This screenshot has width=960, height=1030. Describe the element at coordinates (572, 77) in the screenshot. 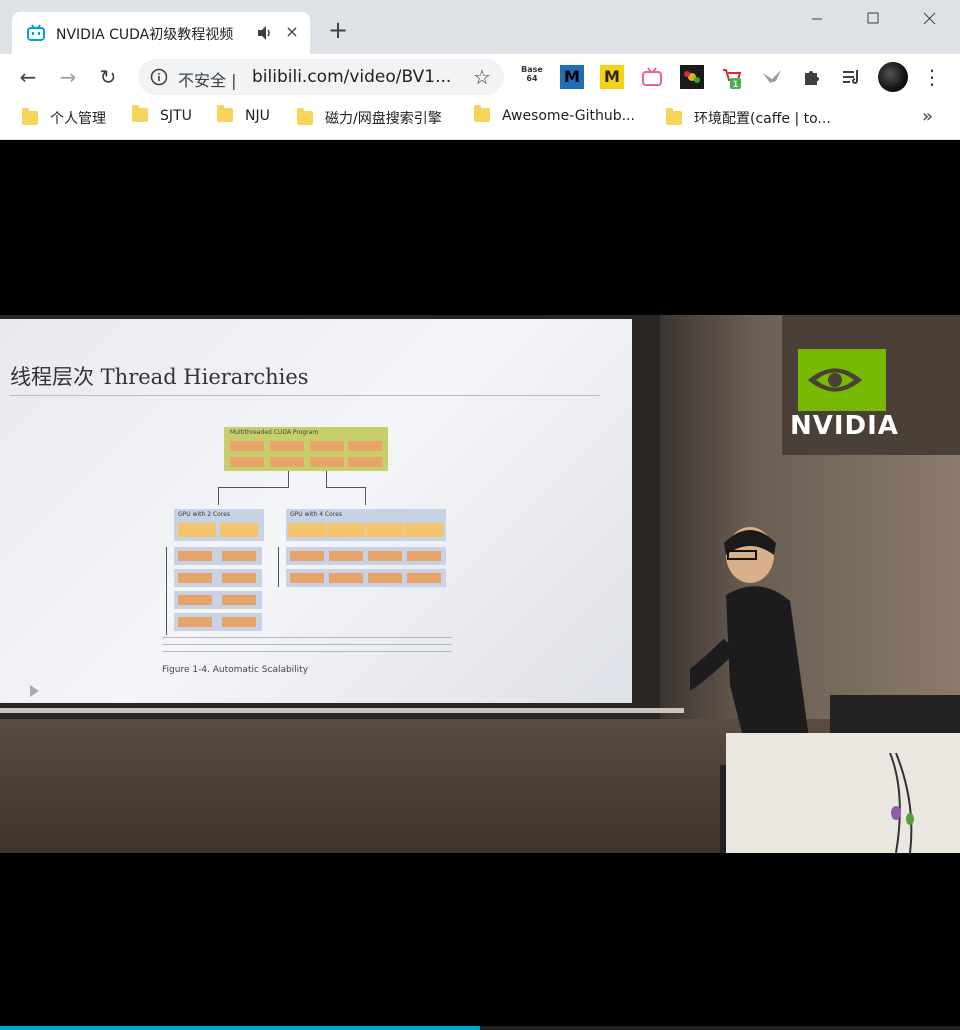

I see `m-blue-extension-icon: M` at that location.